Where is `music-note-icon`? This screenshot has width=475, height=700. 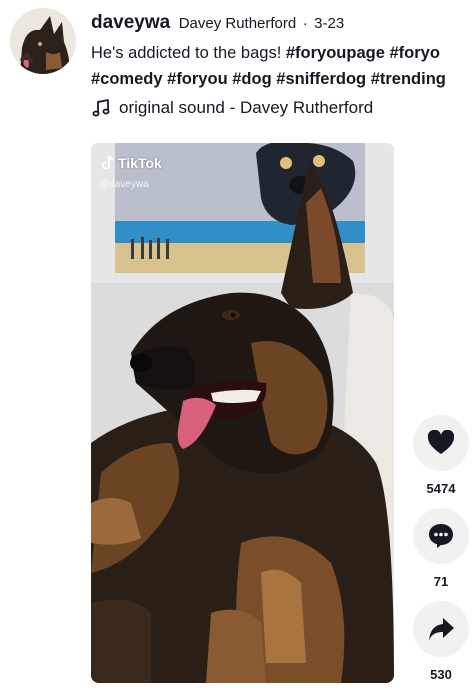 music-note-icon is located at coordinates (101, 108).